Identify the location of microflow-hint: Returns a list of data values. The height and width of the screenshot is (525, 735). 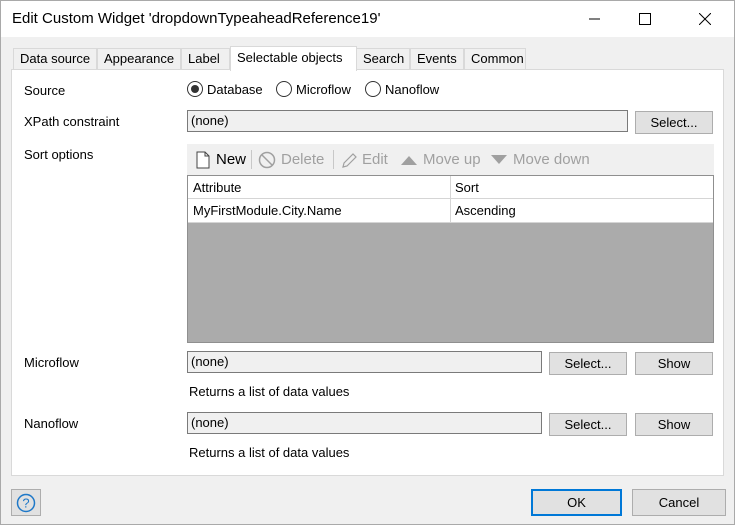
(269, 391).